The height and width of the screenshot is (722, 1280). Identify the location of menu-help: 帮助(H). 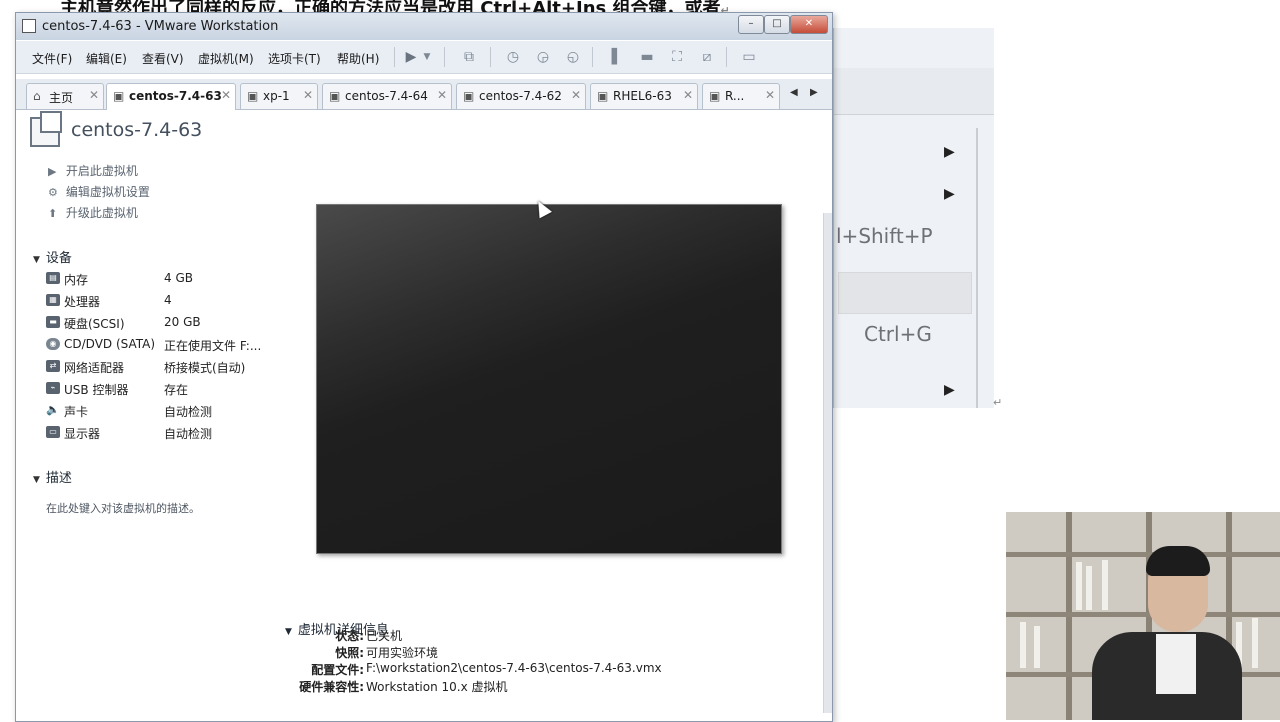
(358, 58).